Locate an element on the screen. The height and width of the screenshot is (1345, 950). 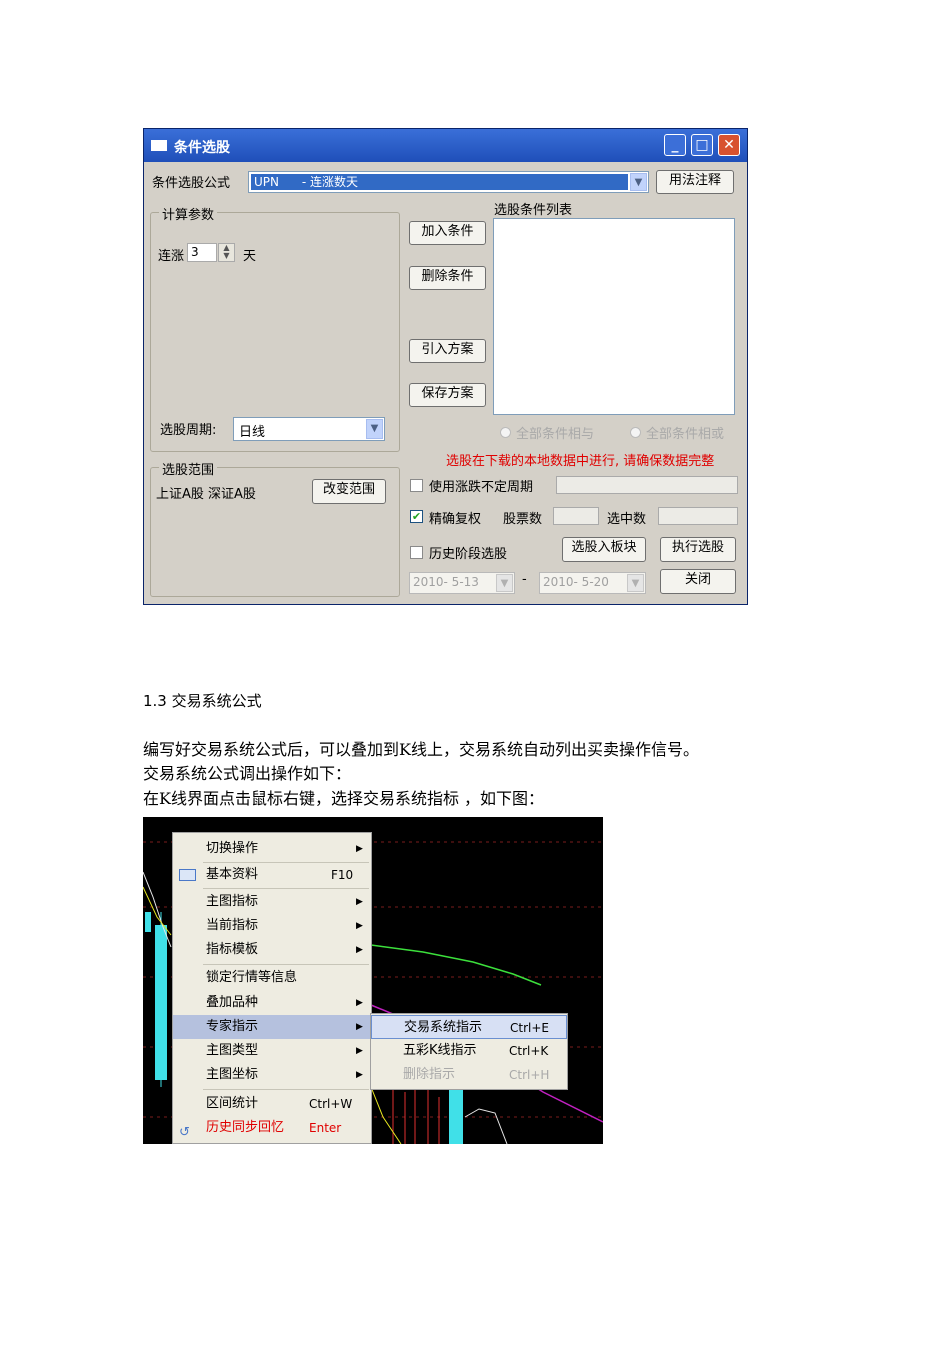
window-icon is located at coordinates (159, 145).